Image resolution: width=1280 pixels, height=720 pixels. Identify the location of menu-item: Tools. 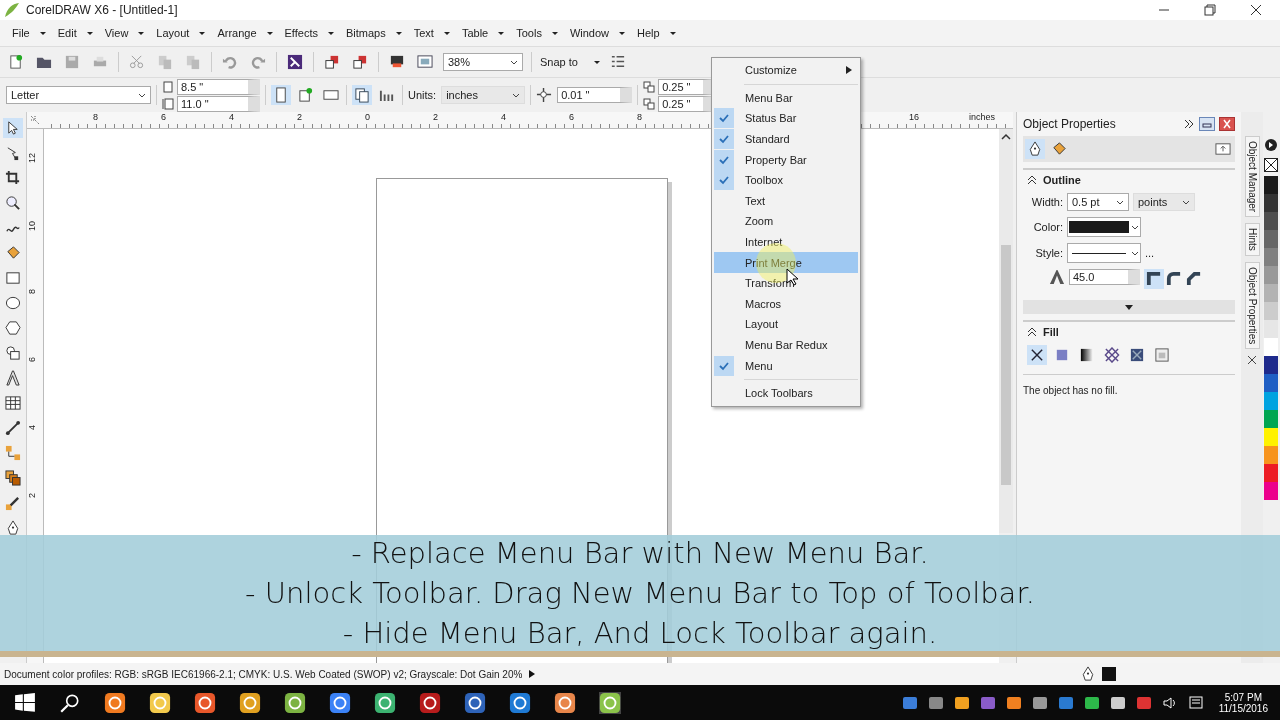
(524, 33).